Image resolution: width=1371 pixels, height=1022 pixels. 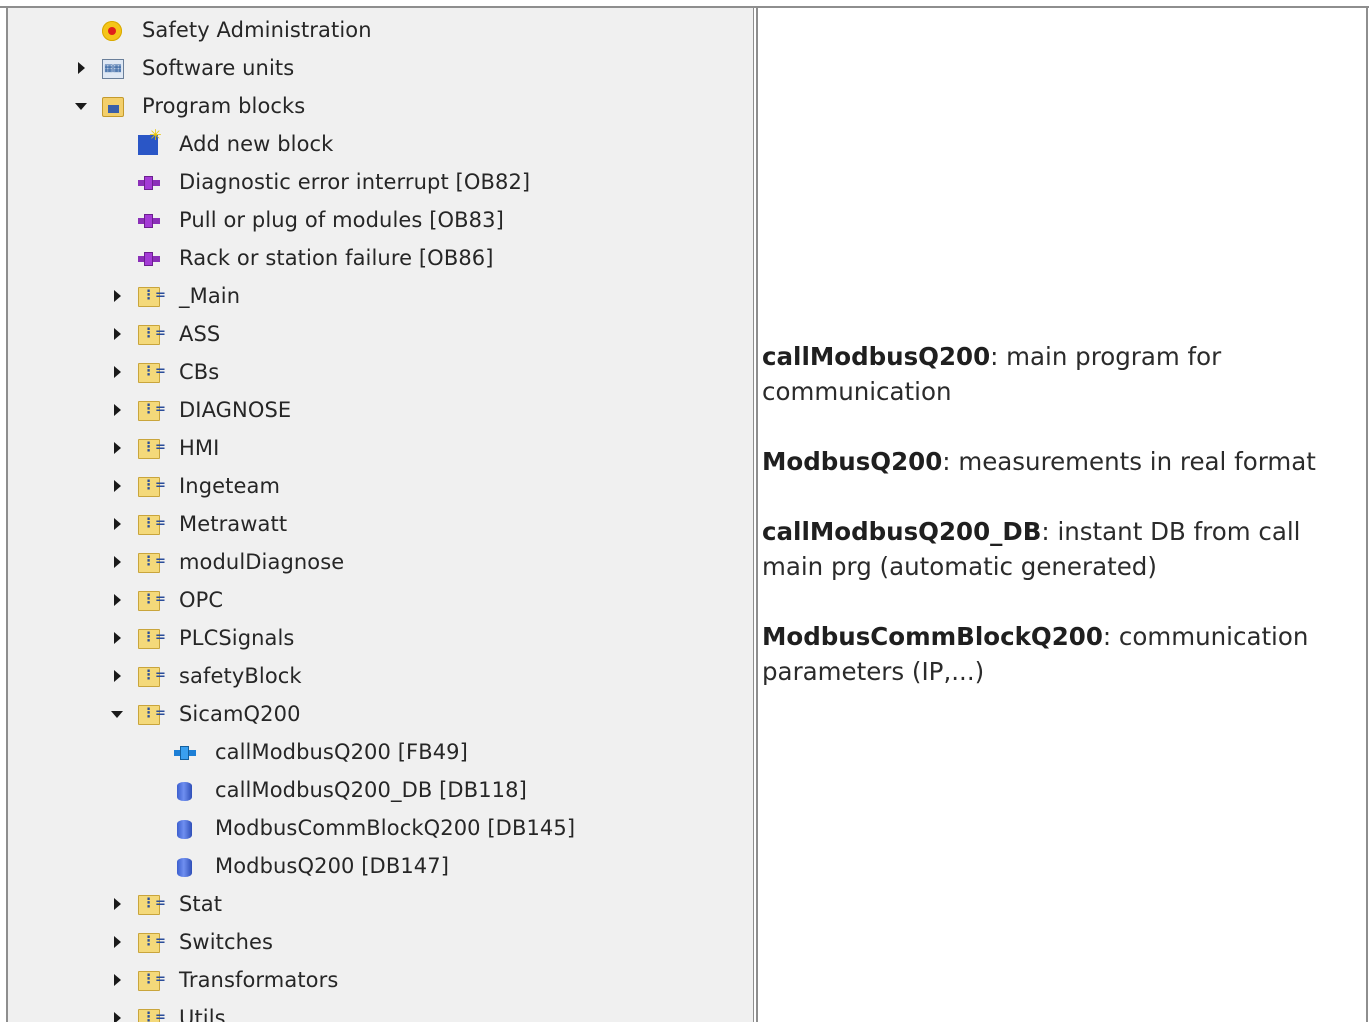 What do you see at coordinates (233, 524) in the screenshot?
I see `tree-item-label: Metrawatt` at bounding box center [233, 524].